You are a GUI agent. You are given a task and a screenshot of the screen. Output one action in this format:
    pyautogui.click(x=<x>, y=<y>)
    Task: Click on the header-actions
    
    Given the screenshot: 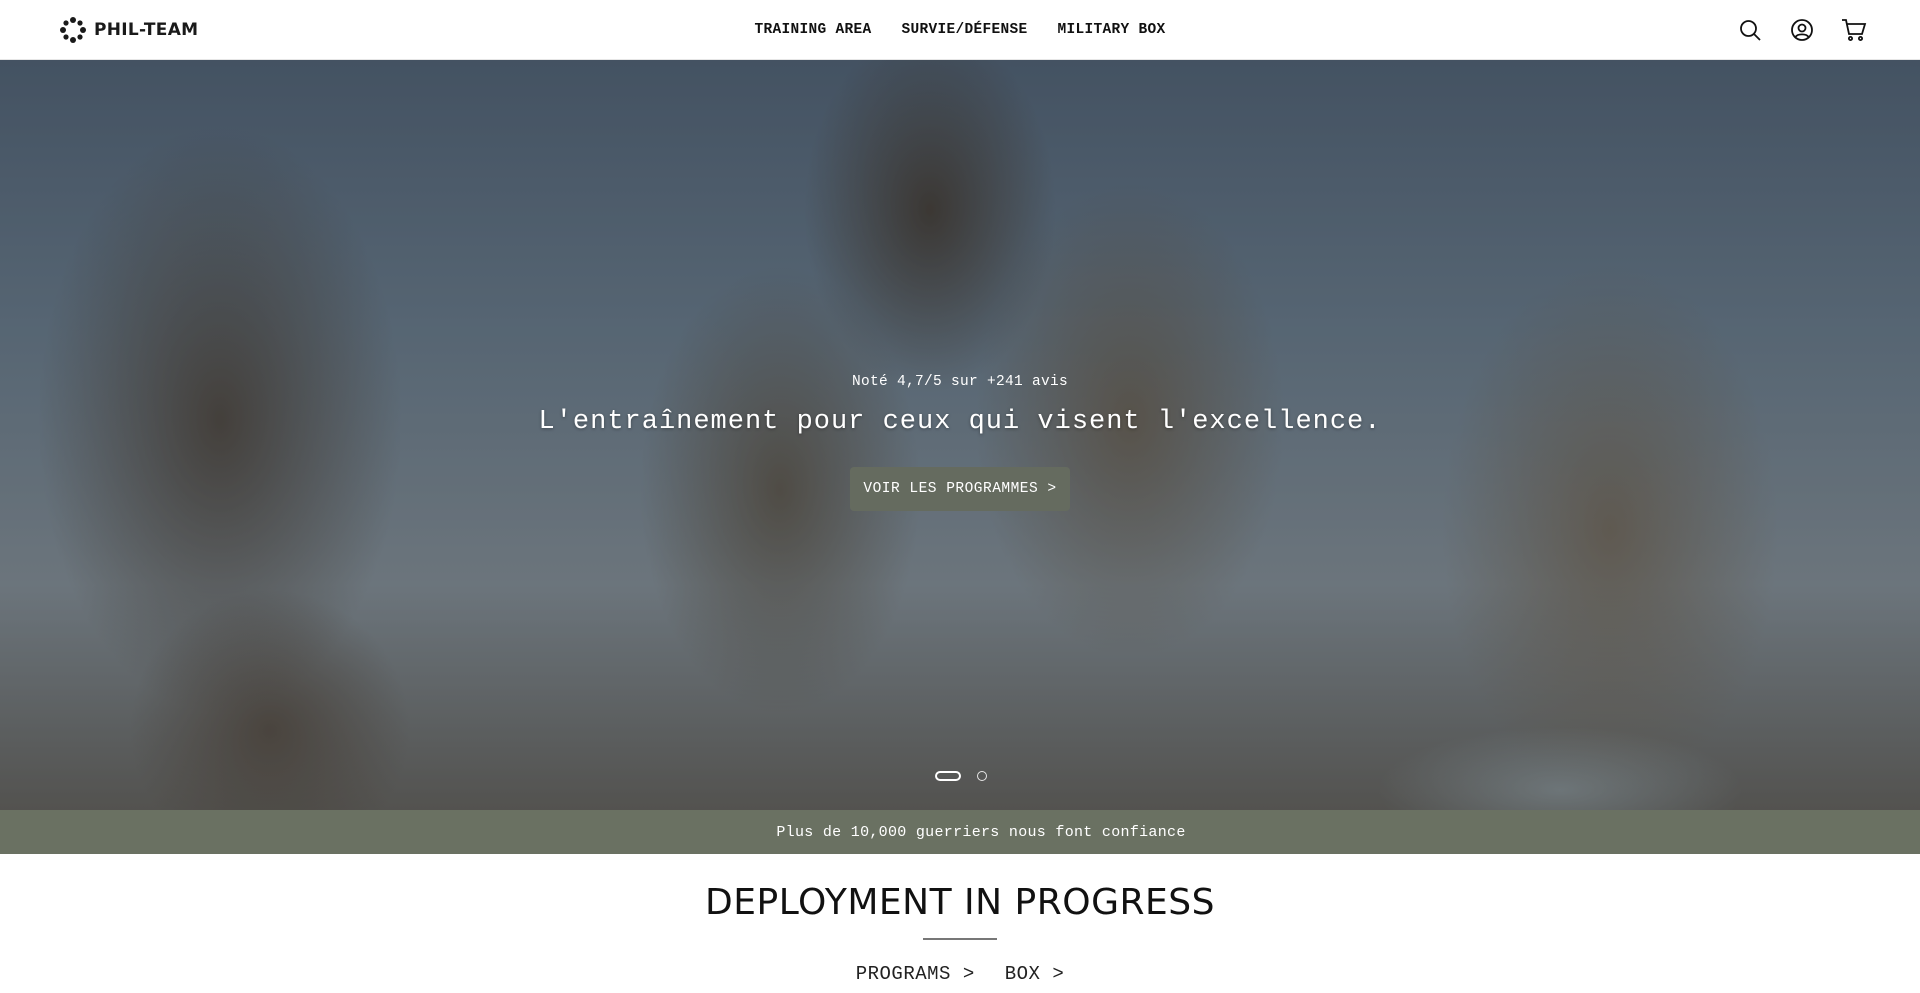 What is the action you would take?
    pyautogui.click(x=1802, y=30)
    